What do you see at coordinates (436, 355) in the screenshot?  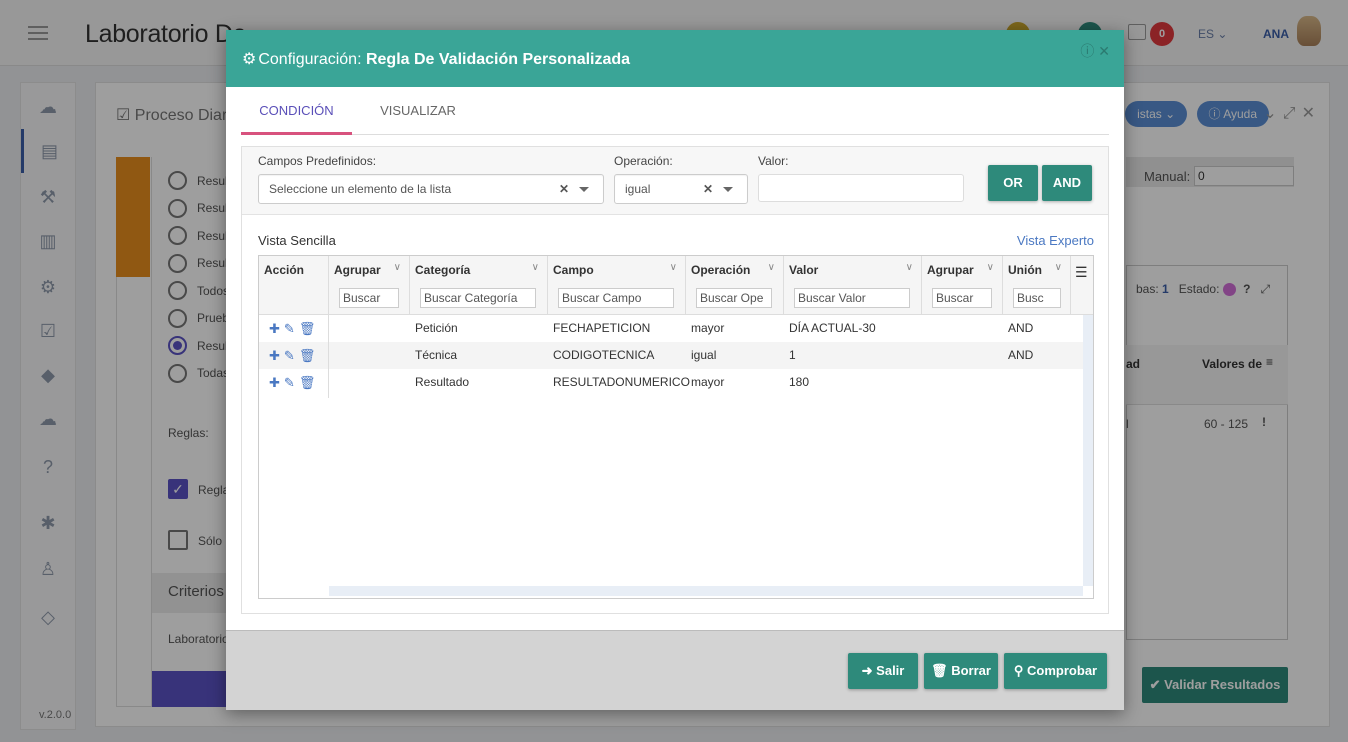 I see `cell-categoria: Técnica` at bounding box center [436, 355].